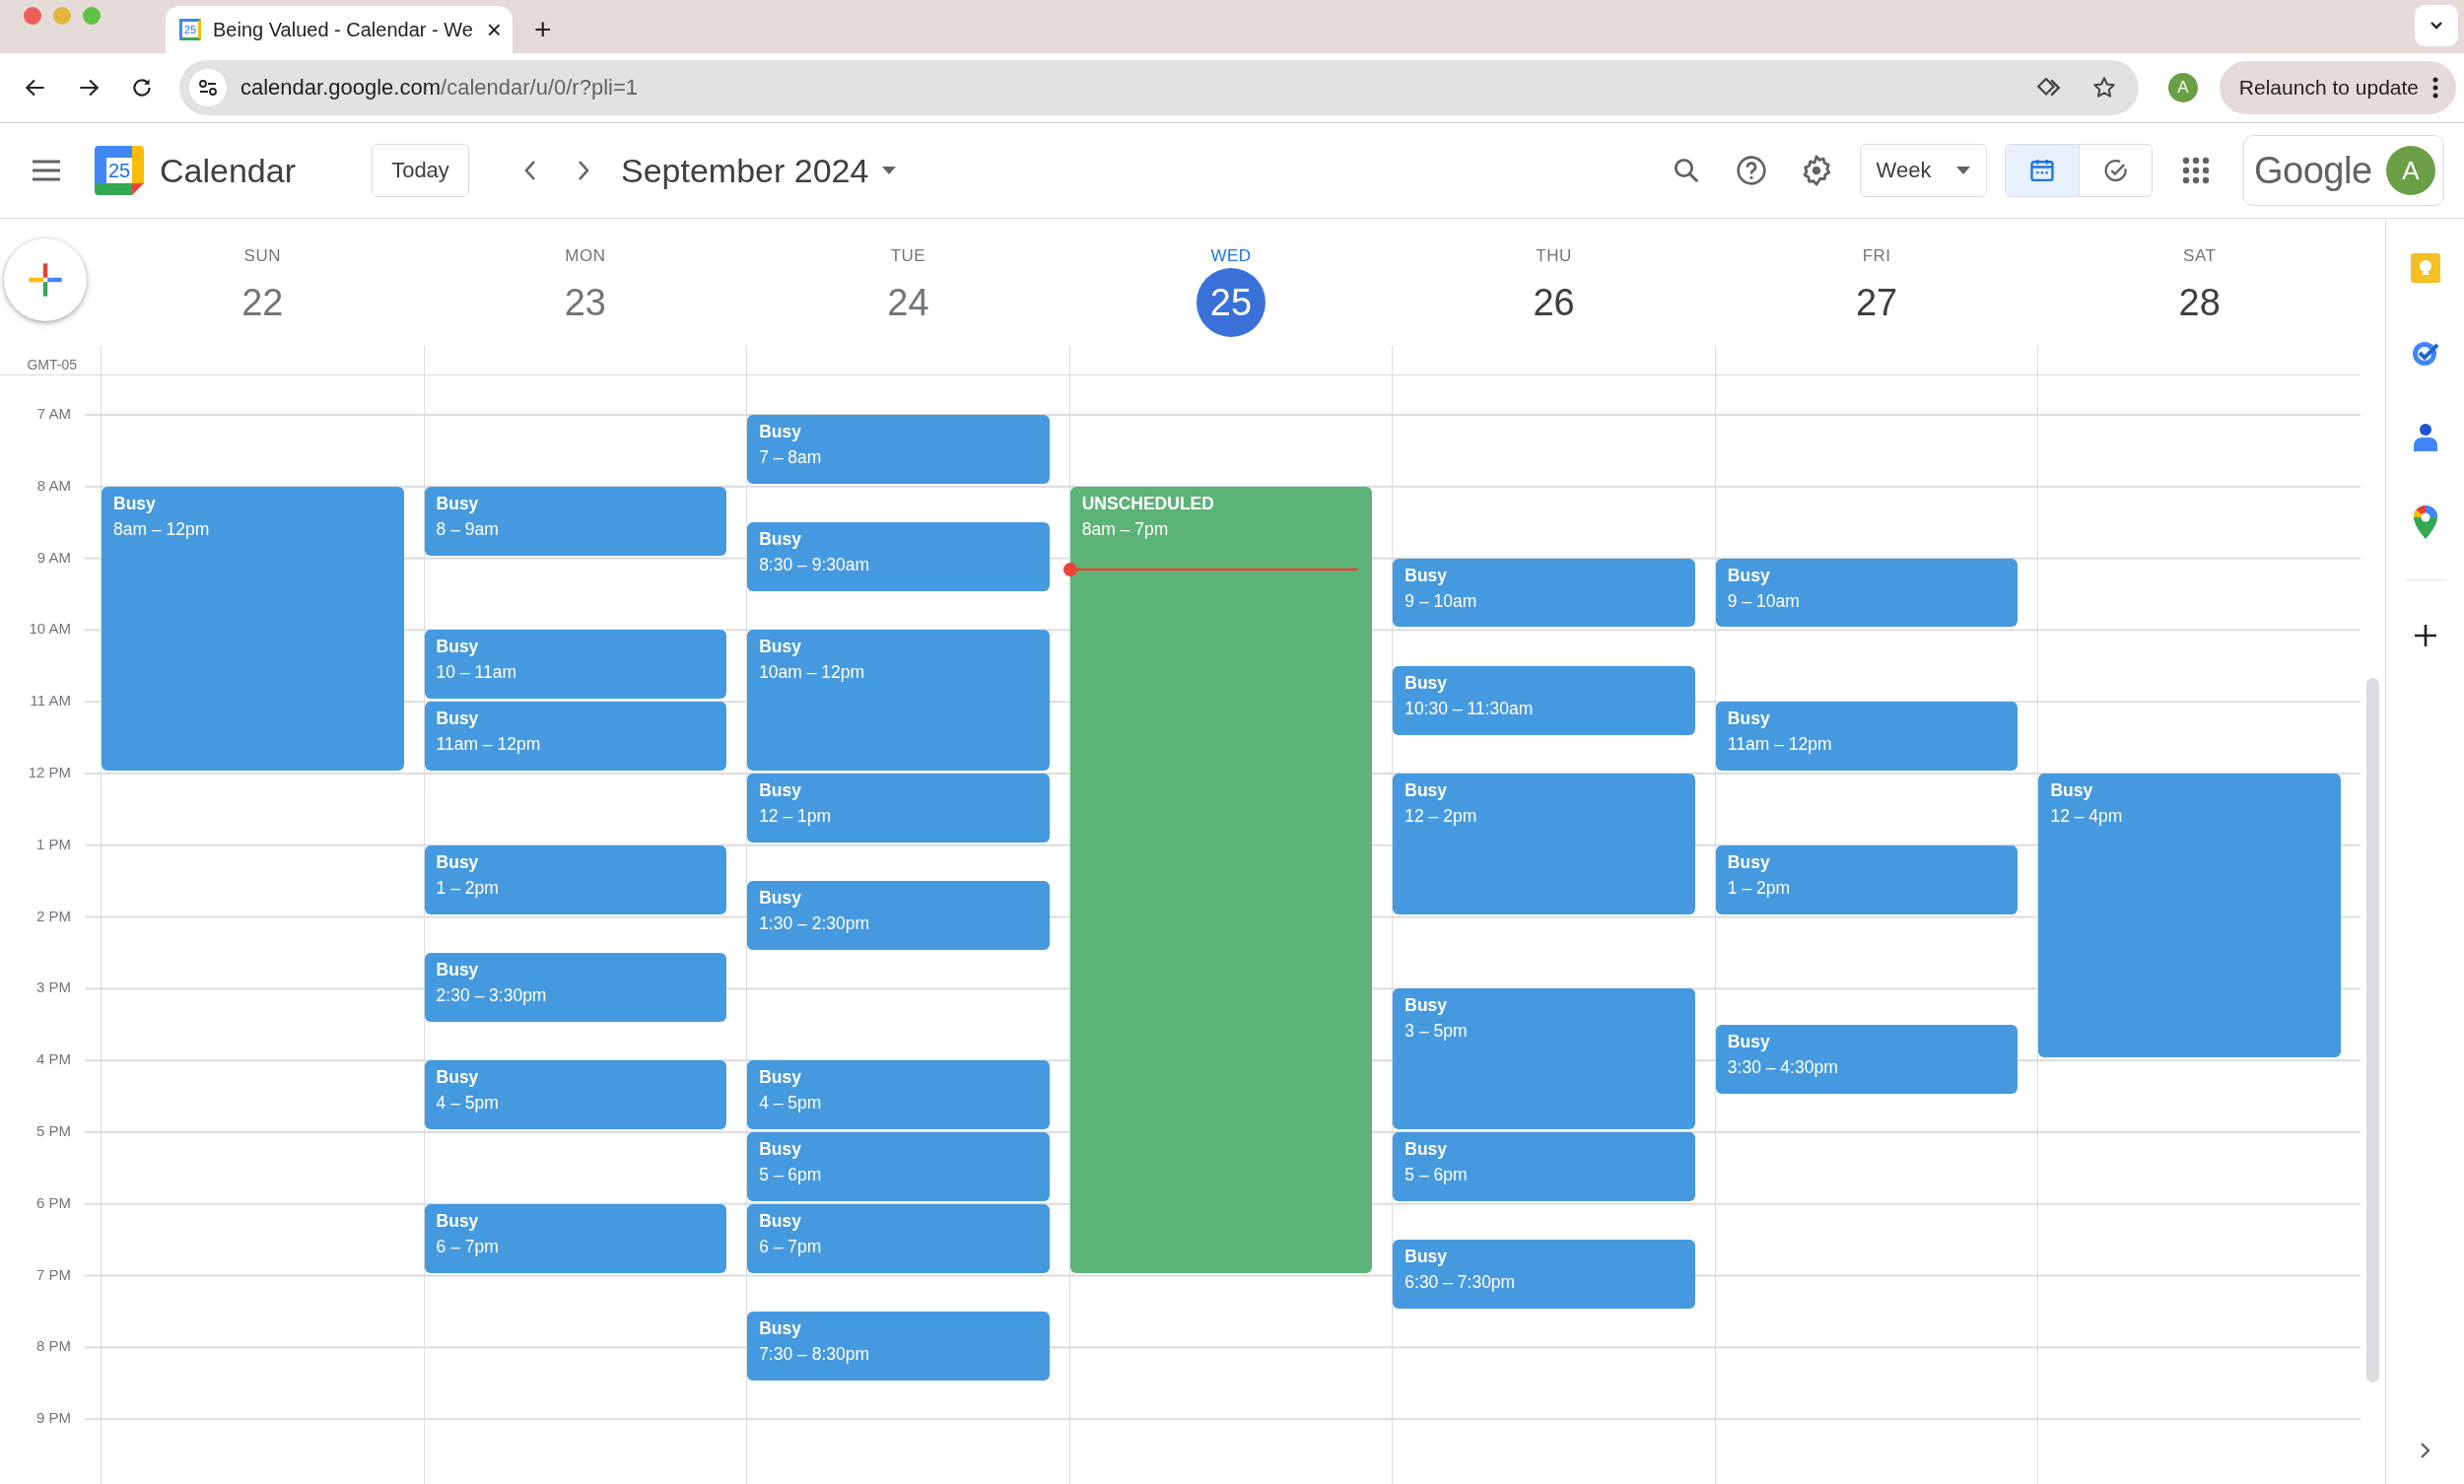 The height and width of the screenshot is (1484, 2464). I want to click on date-number: 23, so click(585, 302).